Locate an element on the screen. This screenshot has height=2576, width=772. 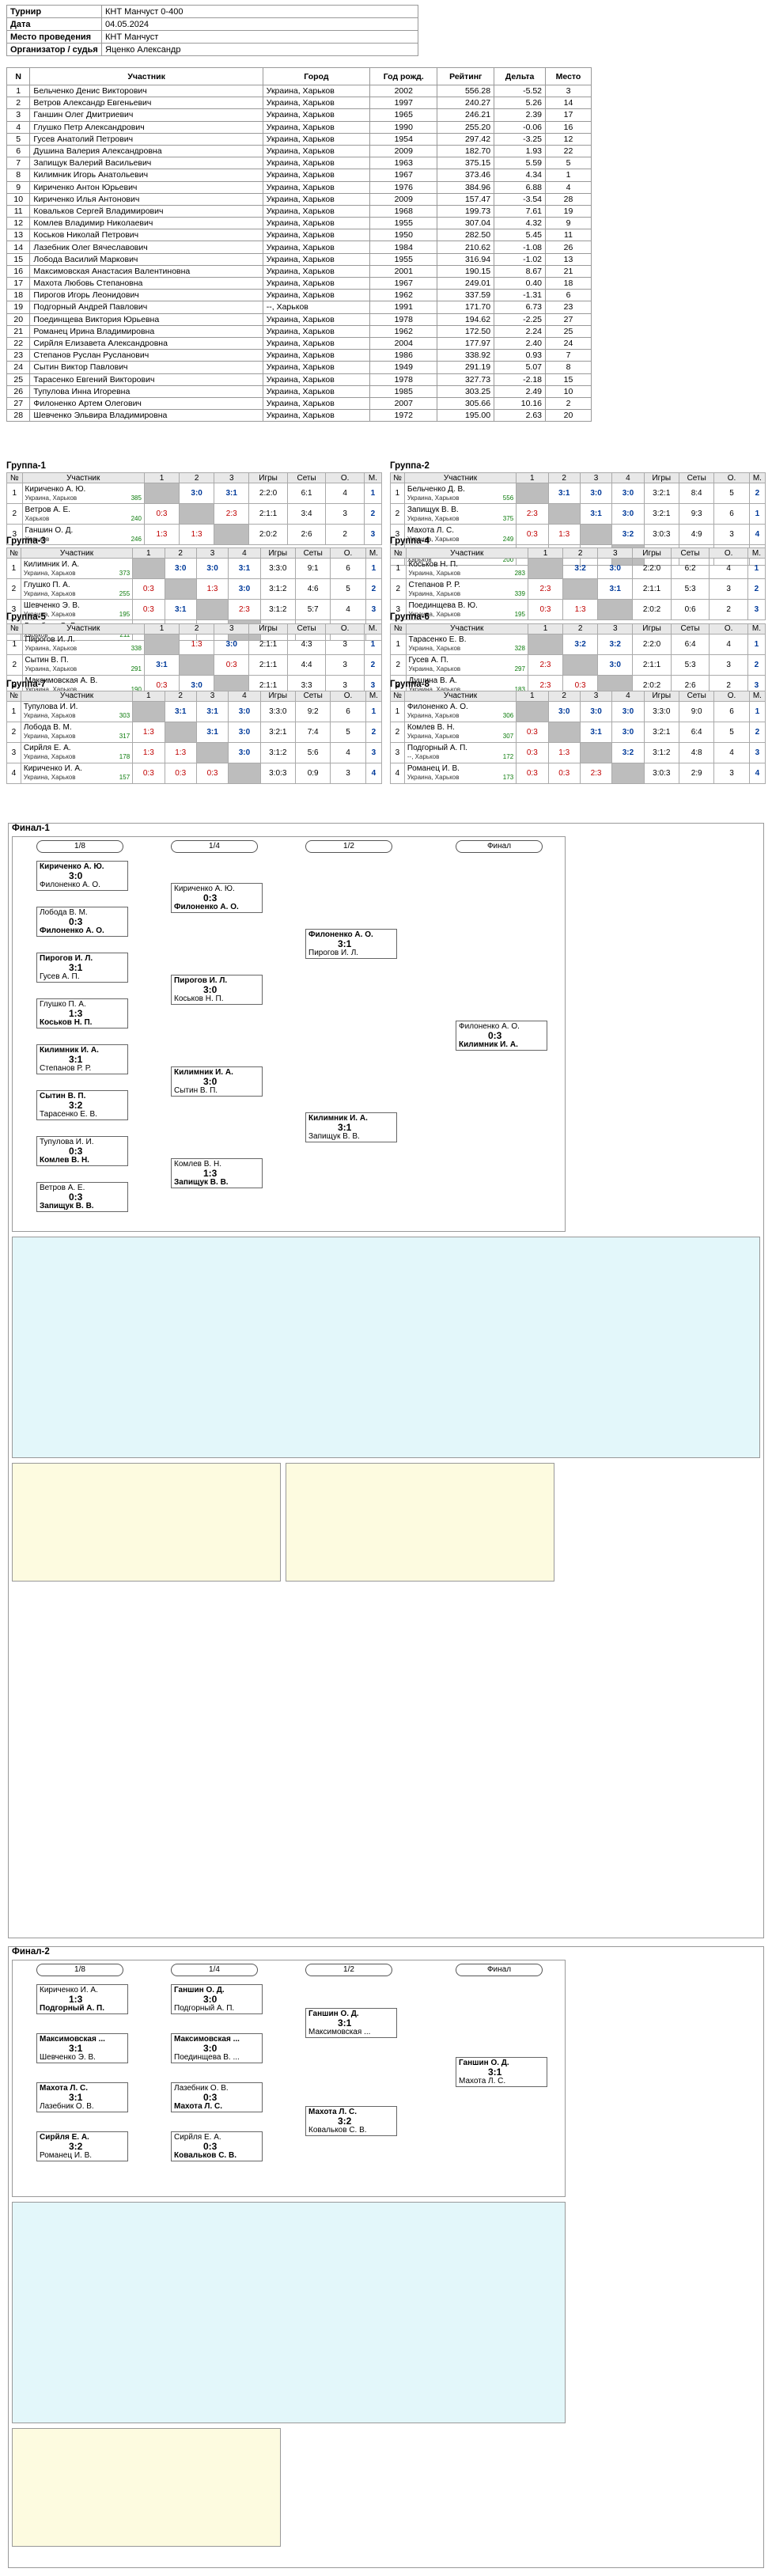
table-cell: 1955 is located at coordinates (404, 223).